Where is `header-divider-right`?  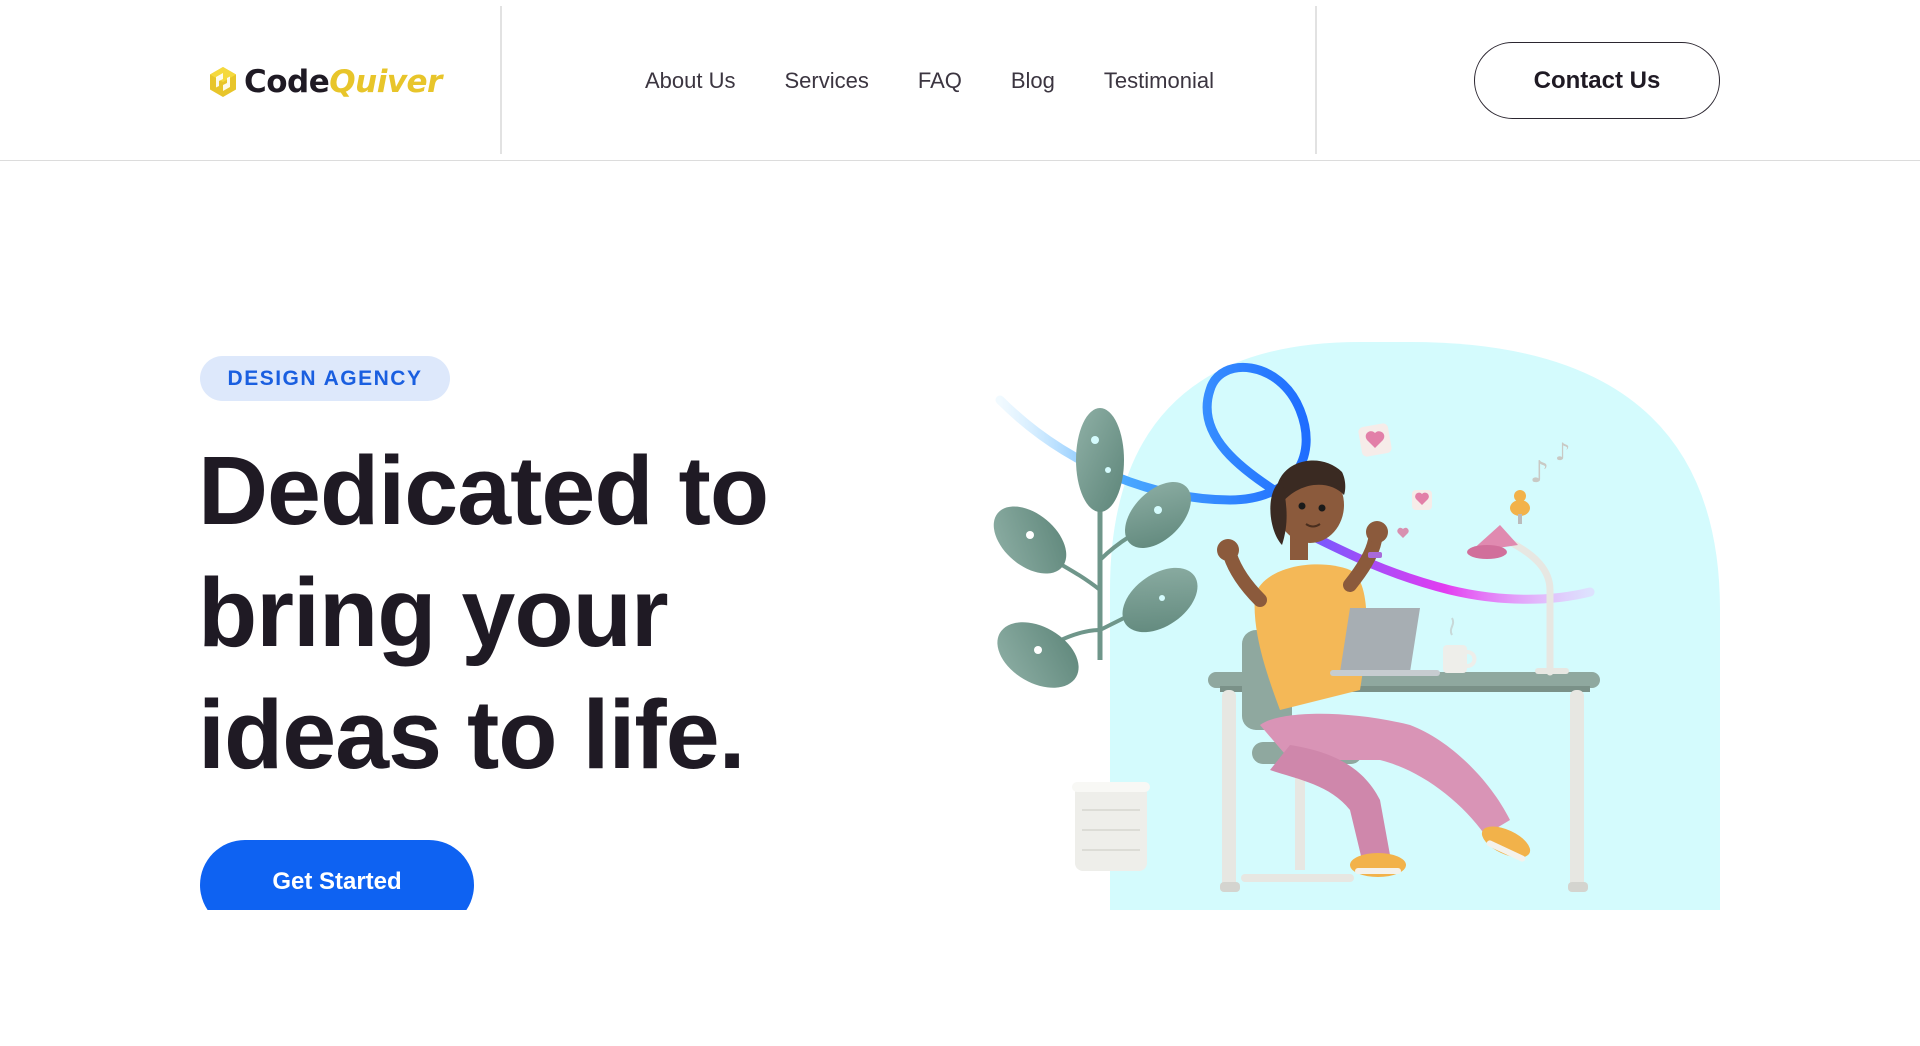 header-divider-right is located at coordinates (1316, 80).